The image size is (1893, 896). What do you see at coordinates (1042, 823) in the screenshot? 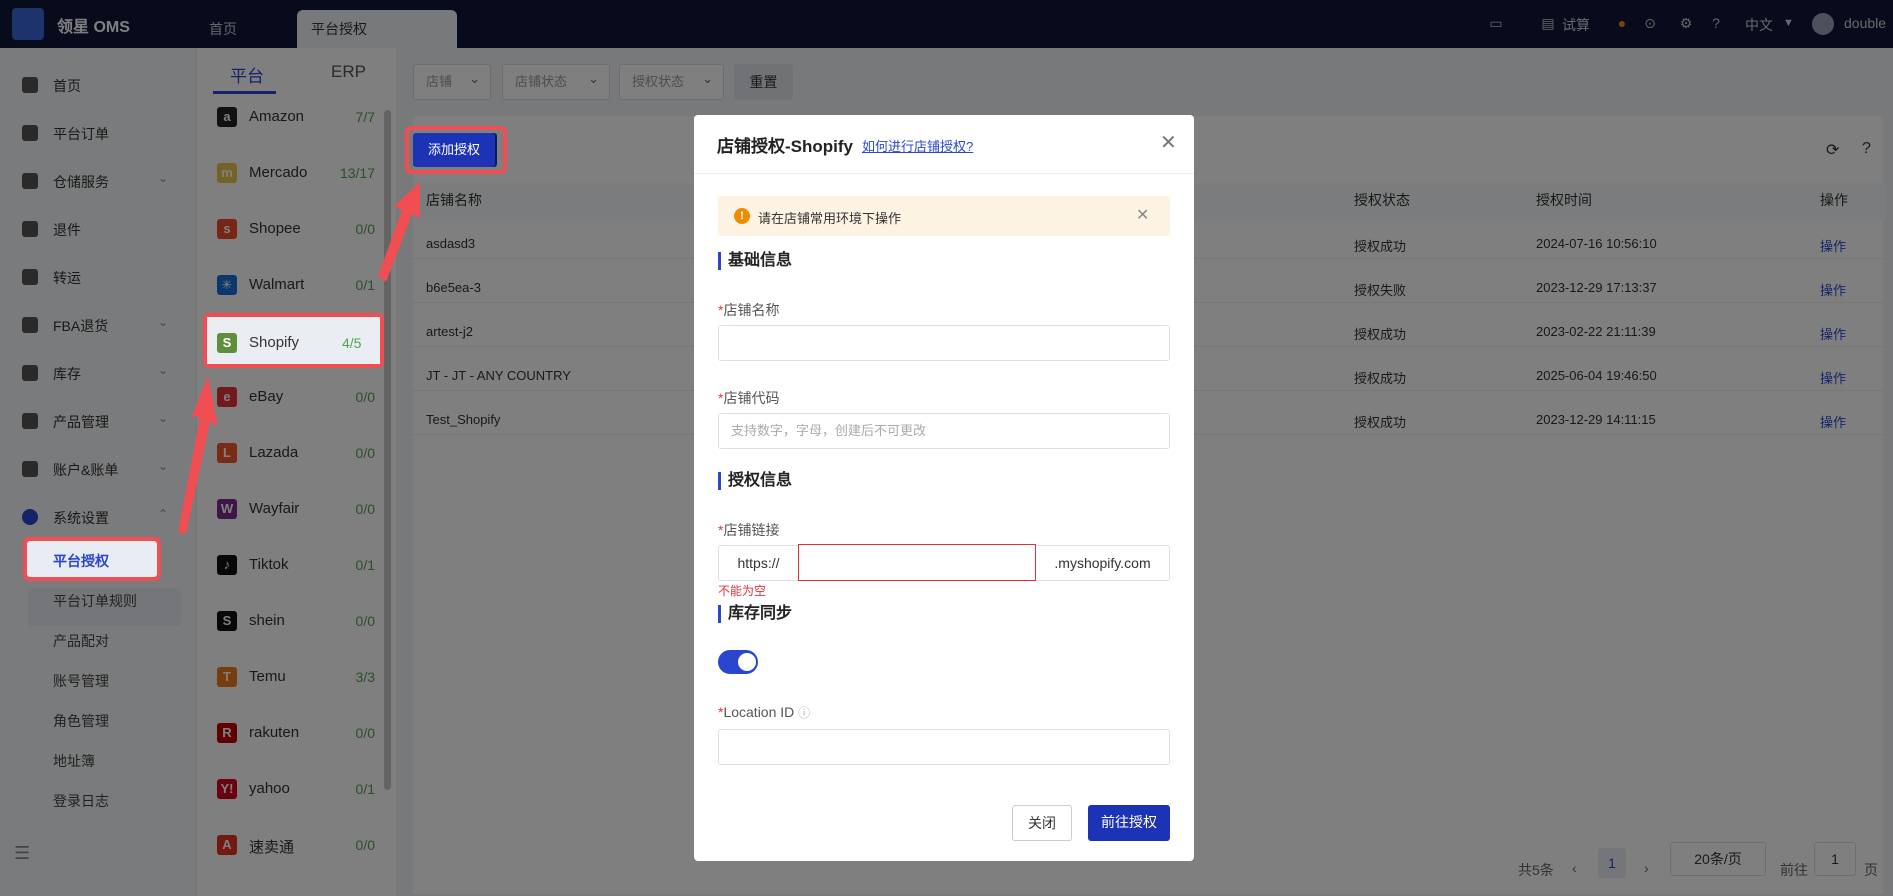
I see `close-button: 关闭` at bounding box center [1042, 823].